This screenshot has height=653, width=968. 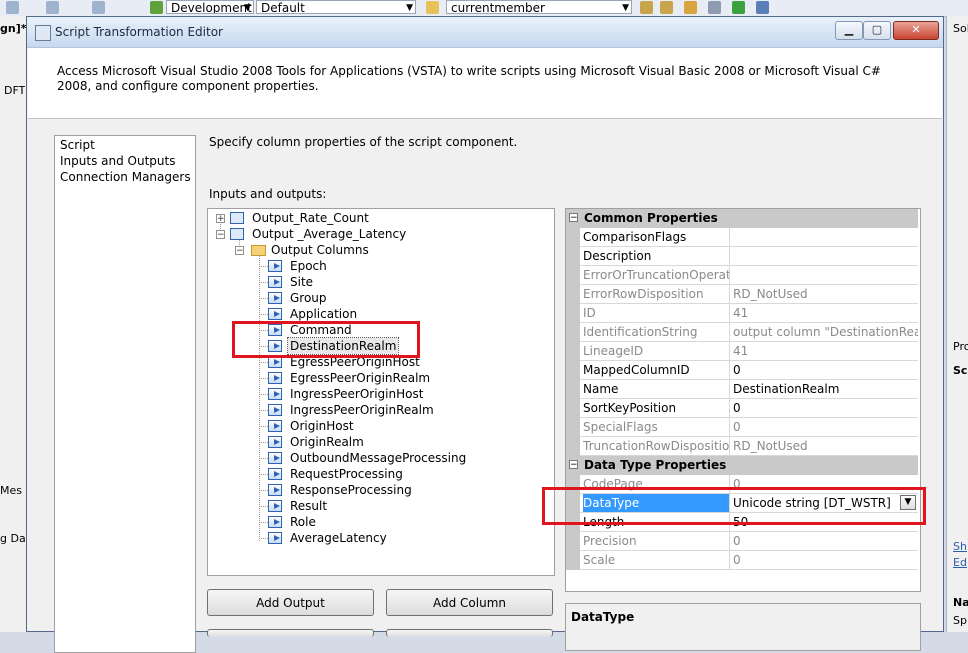 I want to click on tree-column-row: IngressPeerOriginHost, so click(x=378, y=394).